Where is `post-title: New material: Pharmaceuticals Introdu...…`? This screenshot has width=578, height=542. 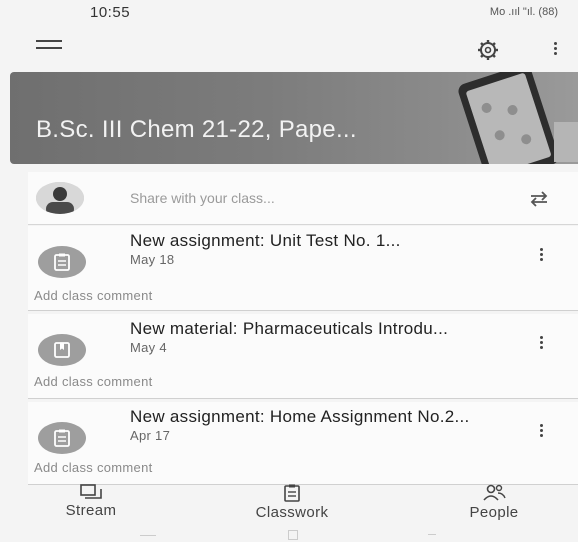
post-title: New material: Pharmaceuticals Introdu...… is located at coordinates (315, 338).